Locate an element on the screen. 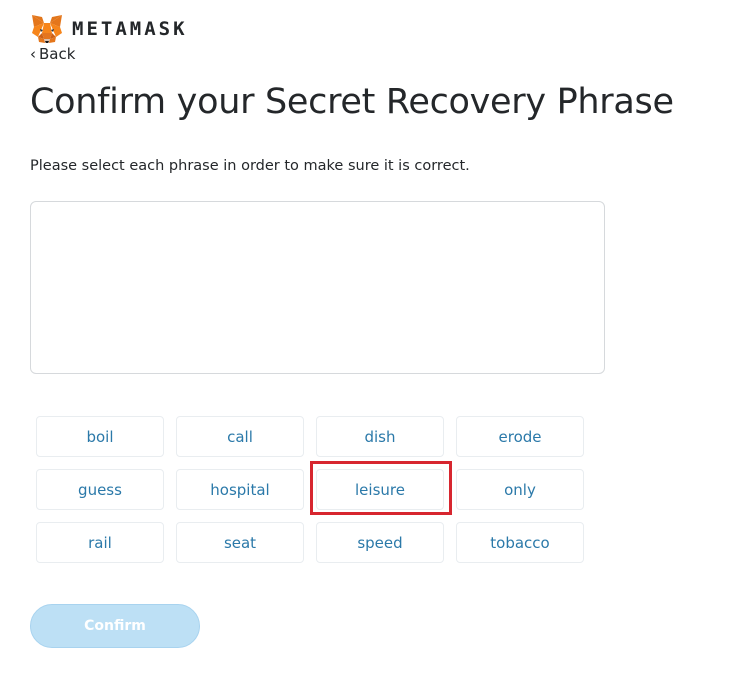 The image size is (744, 681). word-label: leisure is located at coordinates (380, 489).